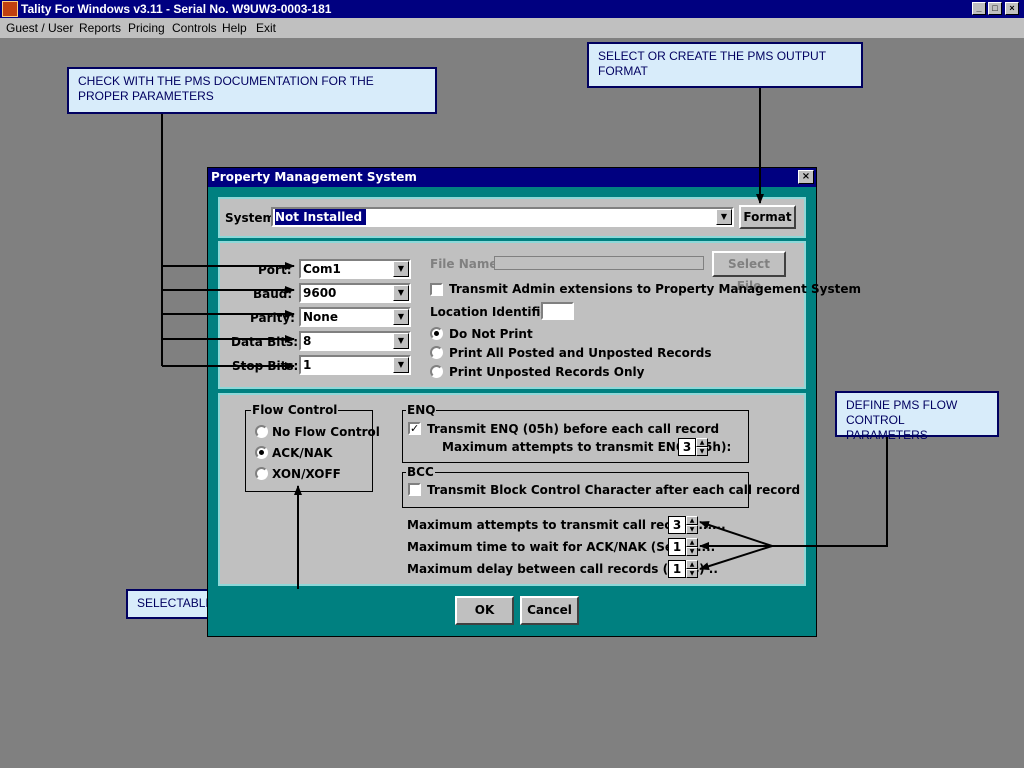 The height and width of the screenshot is (768, 1024). What do you see at coordinates (547, 372) in the screenshot?
I see `print-unposted-label: Print Unposted Records Only` at bounding box center [547, 372].